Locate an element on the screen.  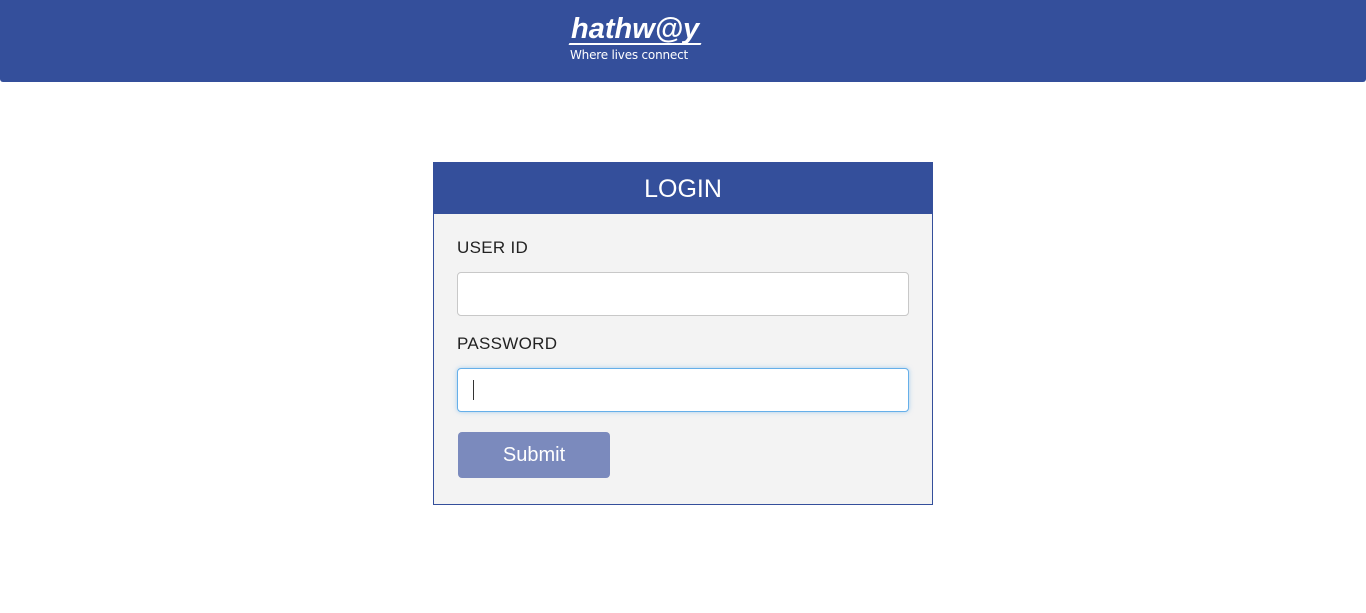
submit-button: Submit is located at coordinates (534, 455).